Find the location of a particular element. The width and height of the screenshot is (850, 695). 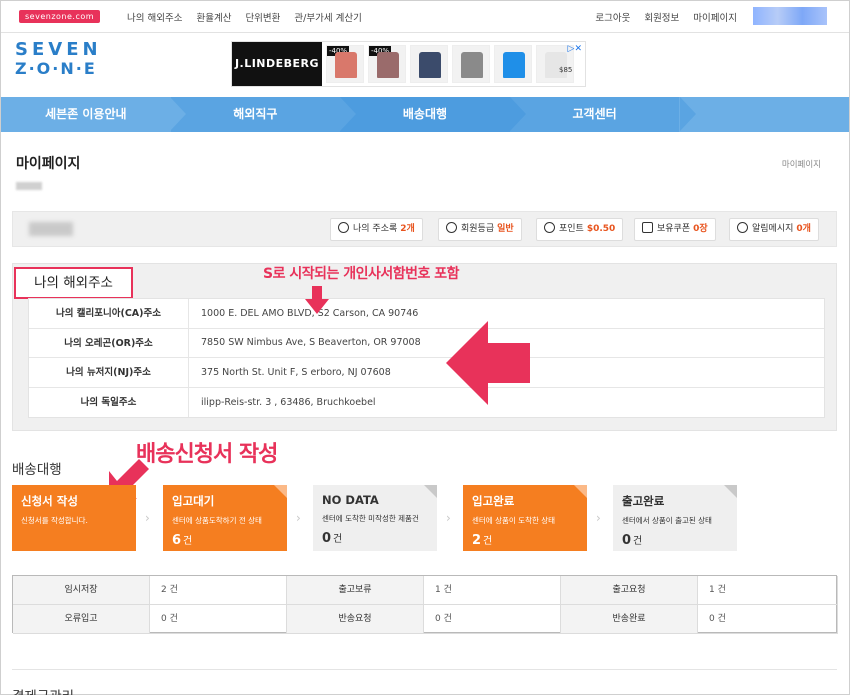

top-link-tax-calculator: 관/부가세 계산기 is located at coordinates (327, 17).